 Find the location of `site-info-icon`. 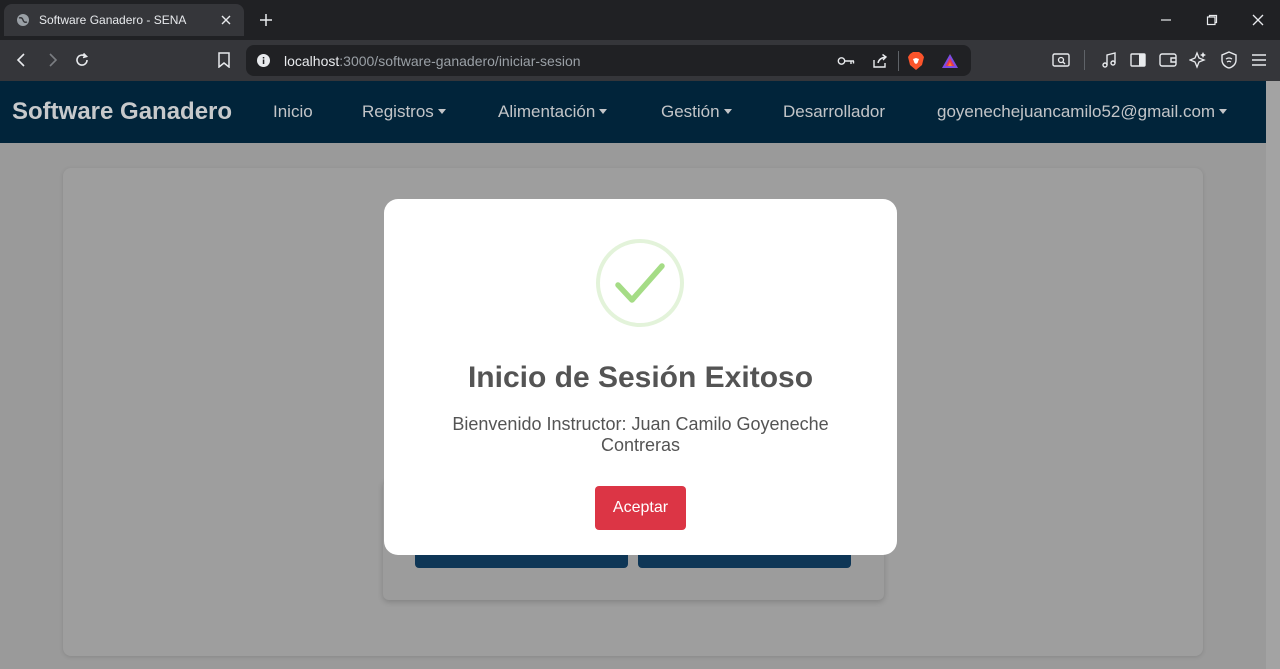

site-info-icon is located at coordinates (263, 60).